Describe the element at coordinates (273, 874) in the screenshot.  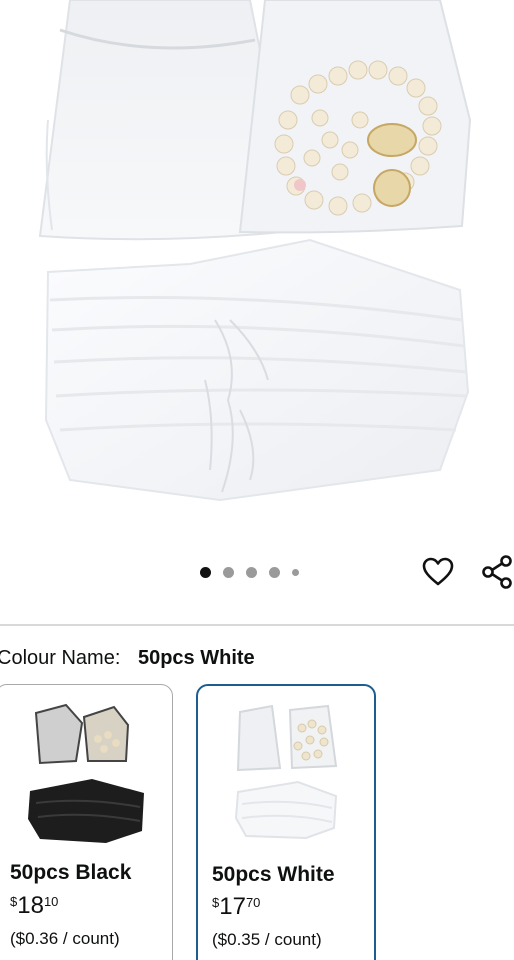
I see `variant-name: 50pcs White` at that location.